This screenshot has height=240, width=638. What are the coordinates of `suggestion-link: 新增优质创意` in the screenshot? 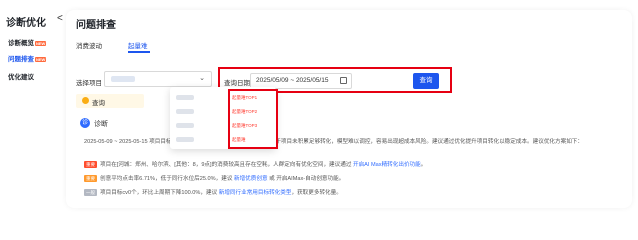 It's located at (251, 179).